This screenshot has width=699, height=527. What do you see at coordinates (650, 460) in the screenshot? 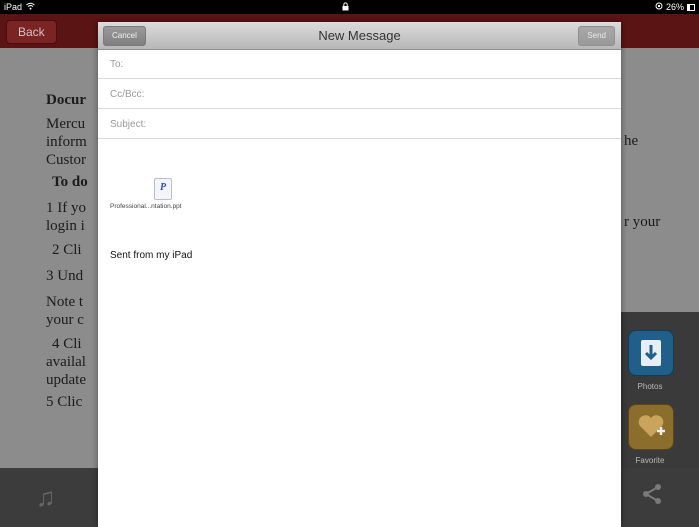
I see `favorite-label: Favorite` at bounding box center [650, 460].